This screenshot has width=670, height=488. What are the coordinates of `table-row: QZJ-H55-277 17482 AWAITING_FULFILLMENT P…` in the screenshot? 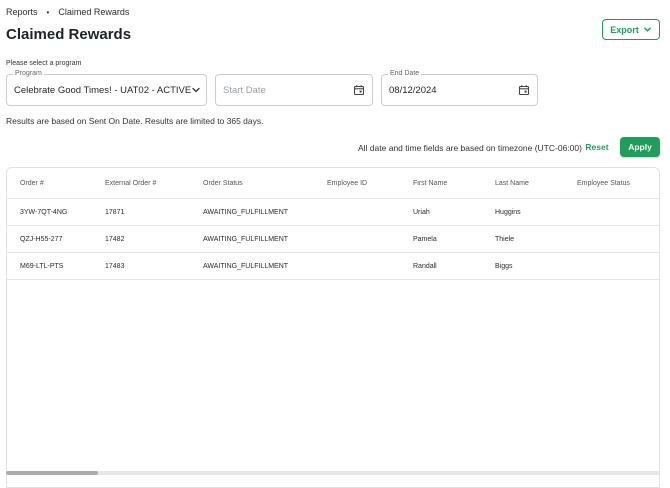 It's located at (333, 239).